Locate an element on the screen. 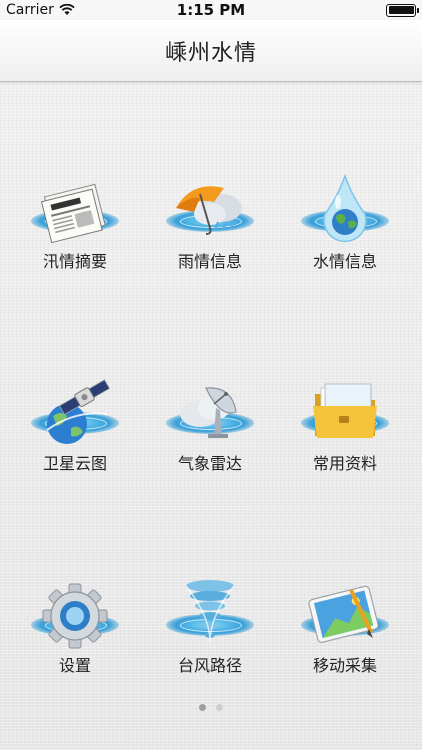  battery-fill is located at coordinates (401, 10).